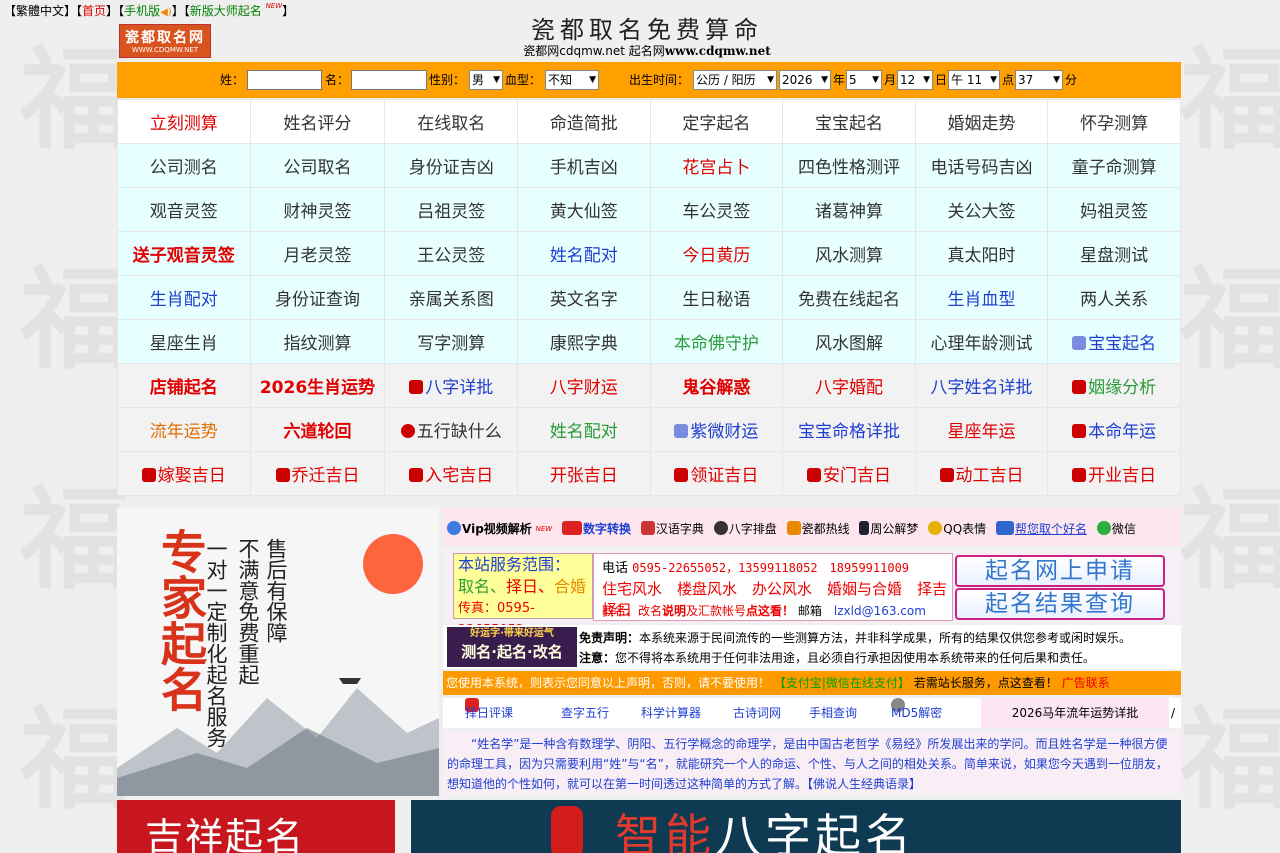 This screenshot has width=1280, height=853. Describe the element at coordinates (745, 528) in the screenshot. I see `tool-bazi: 八字排盘` at that location.